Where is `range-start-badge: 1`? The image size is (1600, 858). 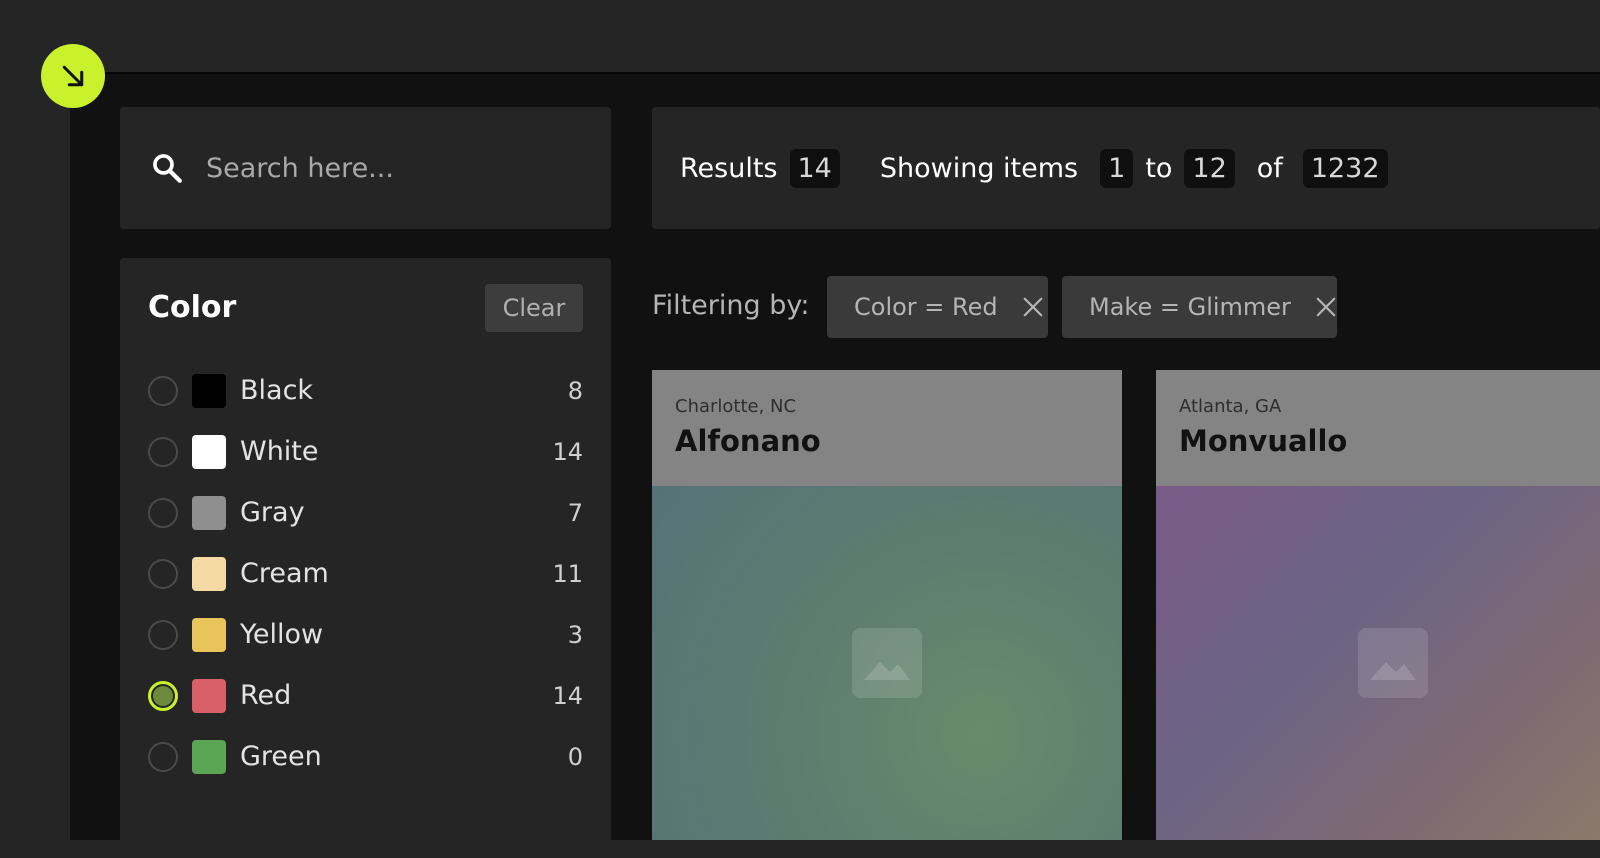 range-start-badge: 1 is located at coordinates (1117, 168).